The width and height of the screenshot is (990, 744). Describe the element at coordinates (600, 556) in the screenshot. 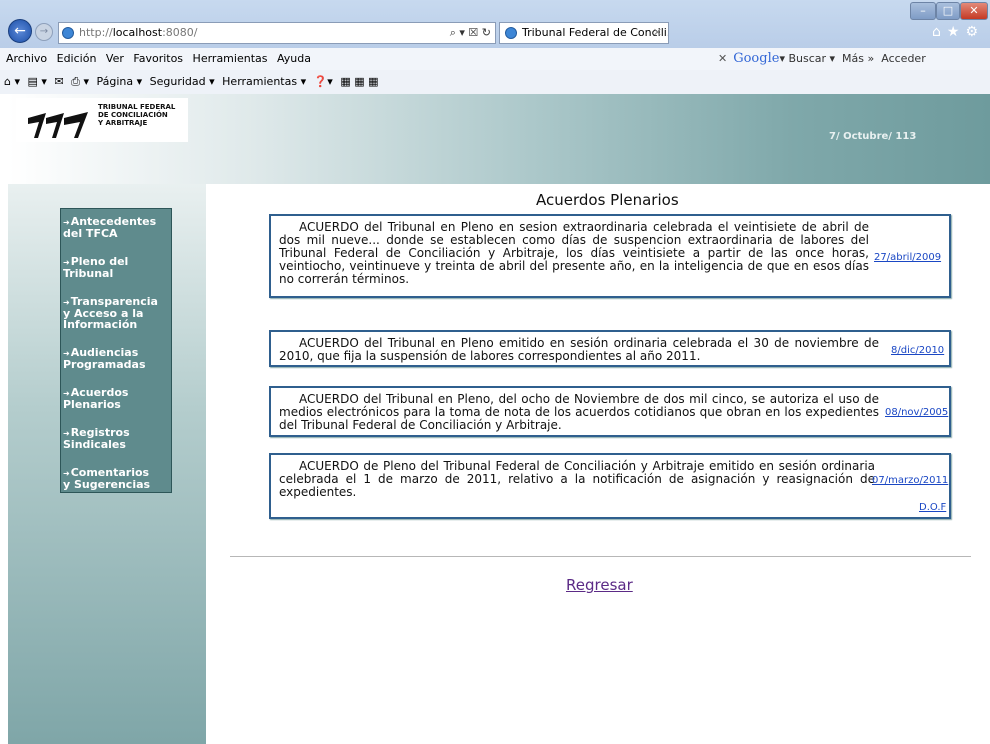

I see `divider` at that location.